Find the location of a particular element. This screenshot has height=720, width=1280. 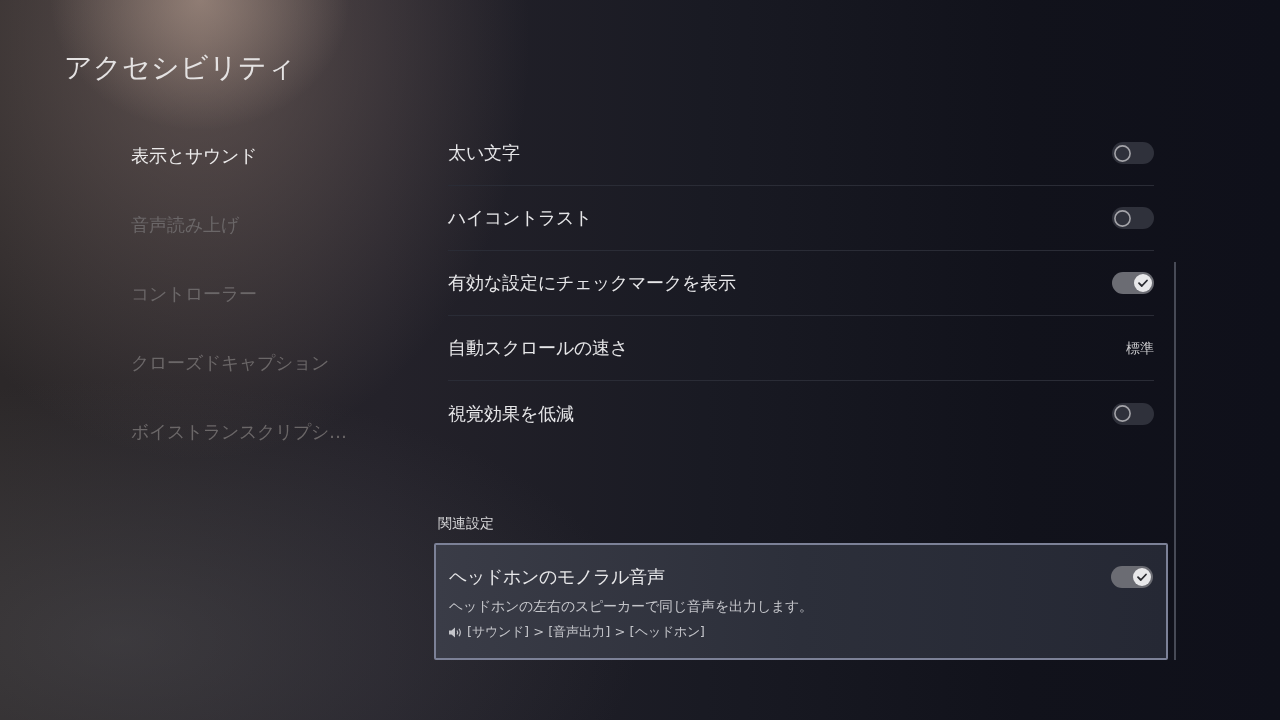

setting-label: 視覚効果を低減 is located at coordinates (511, 413).